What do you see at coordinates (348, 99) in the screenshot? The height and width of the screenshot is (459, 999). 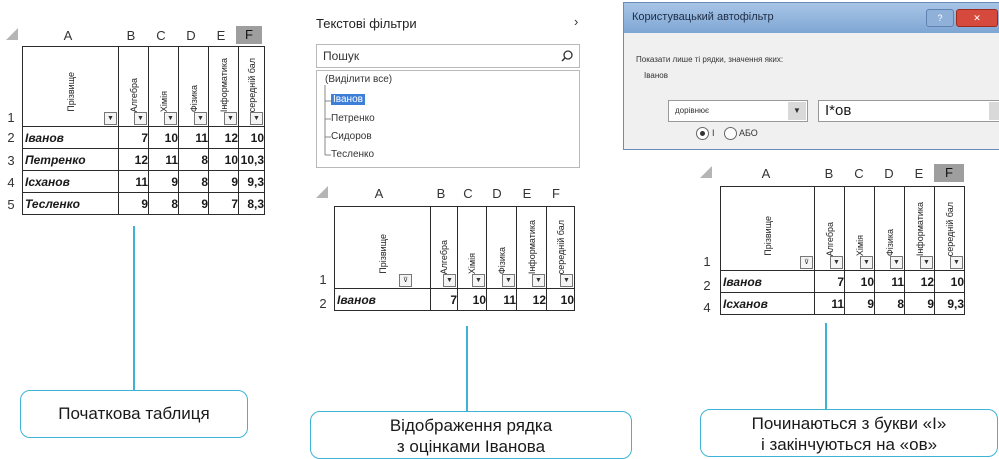 I see `list-item-selected: Іванов` at bounding box center [348, 99].